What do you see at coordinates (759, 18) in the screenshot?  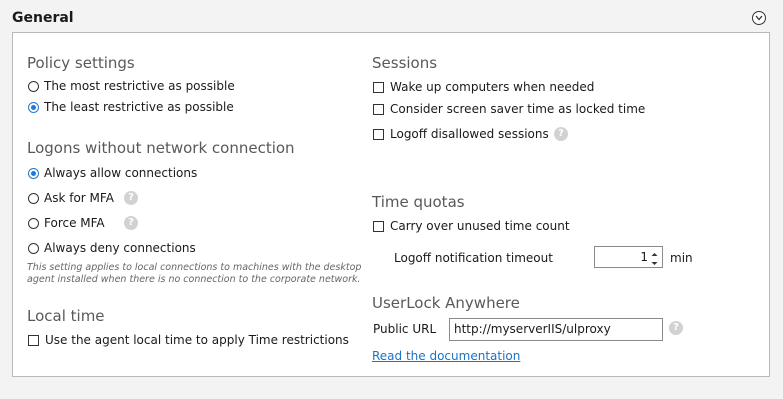 I see `collapse-chevron-icon` at bounding box center [759, 18].